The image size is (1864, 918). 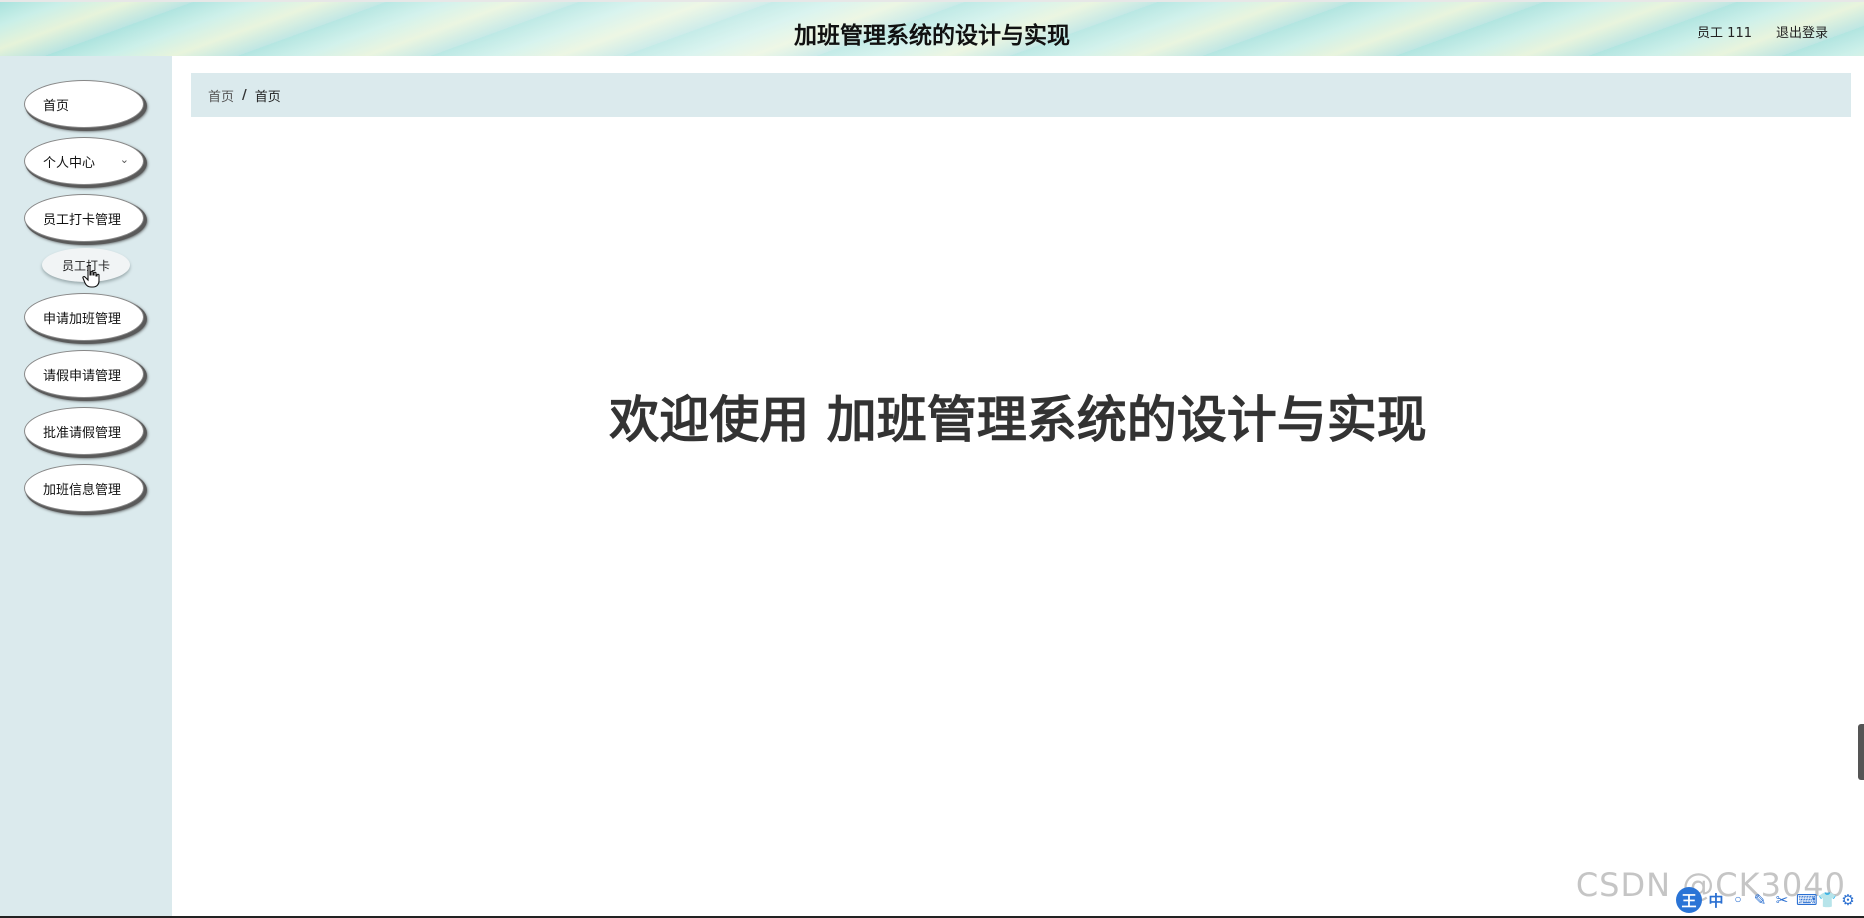 I want to click on app-title: 加班管理系统的设计与实现, so click(x=932, y=36).